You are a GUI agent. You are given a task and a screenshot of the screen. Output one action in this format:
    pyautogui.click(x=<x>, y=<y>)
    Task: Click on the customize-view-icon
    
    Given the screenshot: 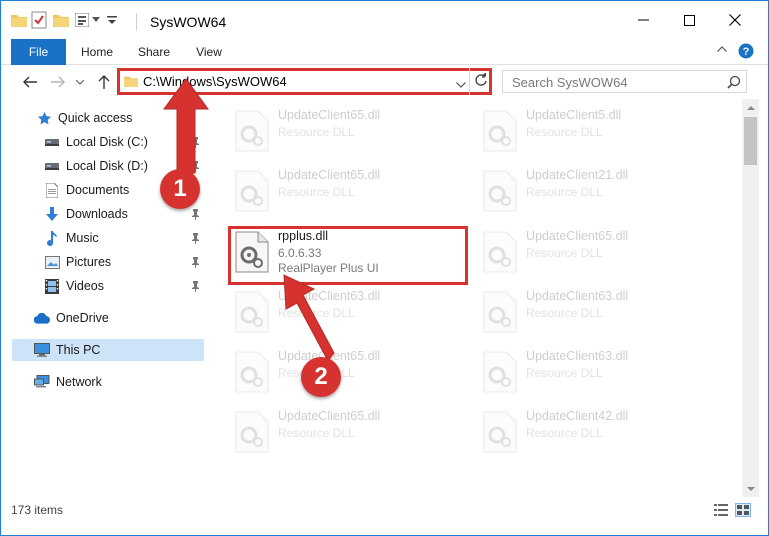 What is the action you would take?
    pyautogui.click(x=82, y=20)
    